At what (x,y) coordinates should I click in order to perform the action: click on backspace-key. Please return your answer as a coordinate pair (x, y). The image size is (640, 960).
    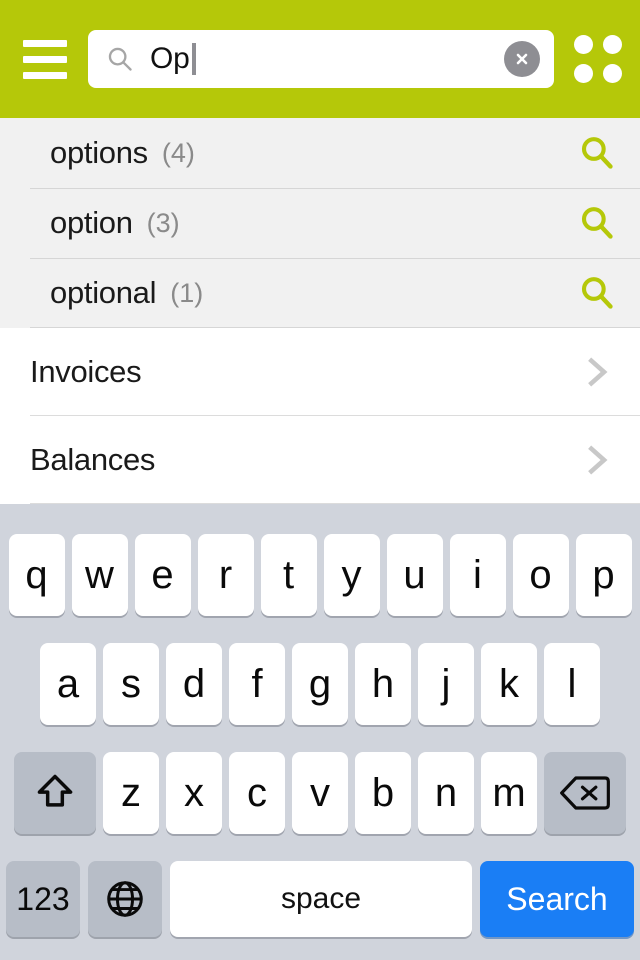
    Looking at the image, I should click on (585, 792).